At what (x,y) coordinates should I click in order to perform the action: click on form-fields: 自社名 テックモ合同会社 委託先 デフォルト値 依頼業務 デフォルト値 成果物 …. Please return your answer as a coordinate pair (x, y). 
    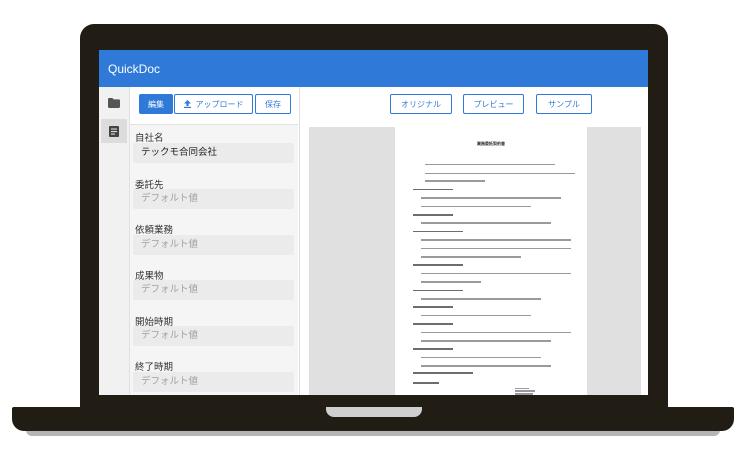
    Looking at the image, I should click on (214, 260).